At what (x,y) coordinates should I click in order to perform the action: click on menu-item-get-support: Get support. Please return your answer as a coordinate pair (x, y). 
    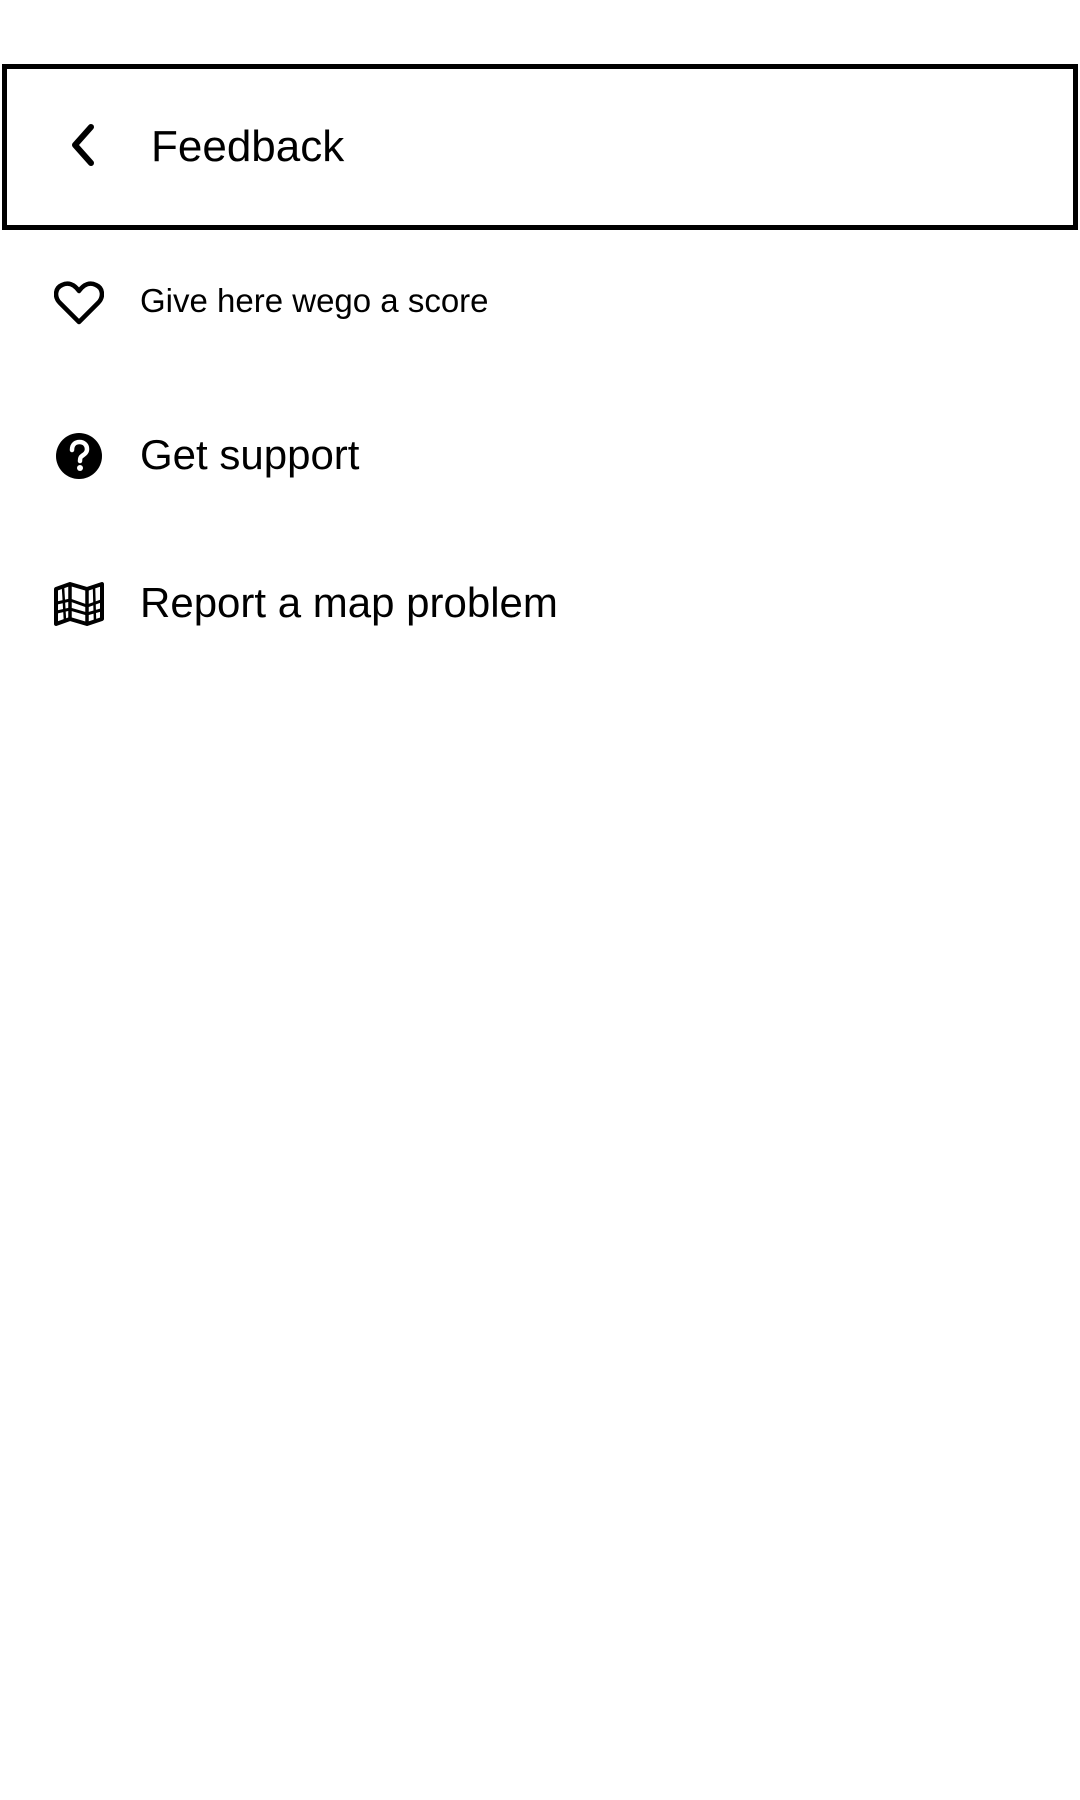
    Looking at the image, I should click on (540, 456).